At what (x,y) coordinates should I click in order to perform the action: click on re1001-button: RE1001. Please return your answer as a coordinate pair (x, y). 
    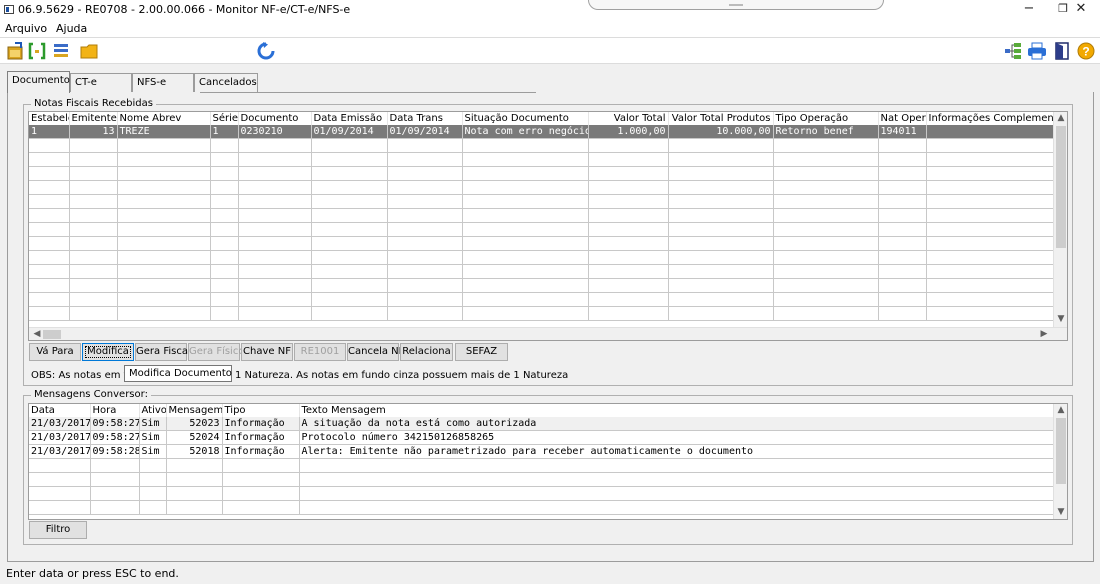
    Looking at the image, I should click on (320, 352).